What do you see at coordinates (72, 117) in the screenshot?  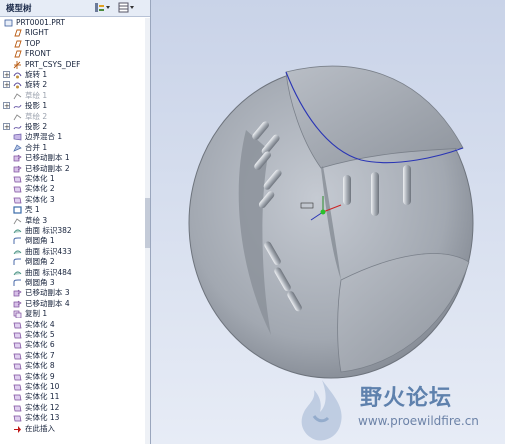 I see `tree-item: 草绘 2` at bounding box center [72, 117].